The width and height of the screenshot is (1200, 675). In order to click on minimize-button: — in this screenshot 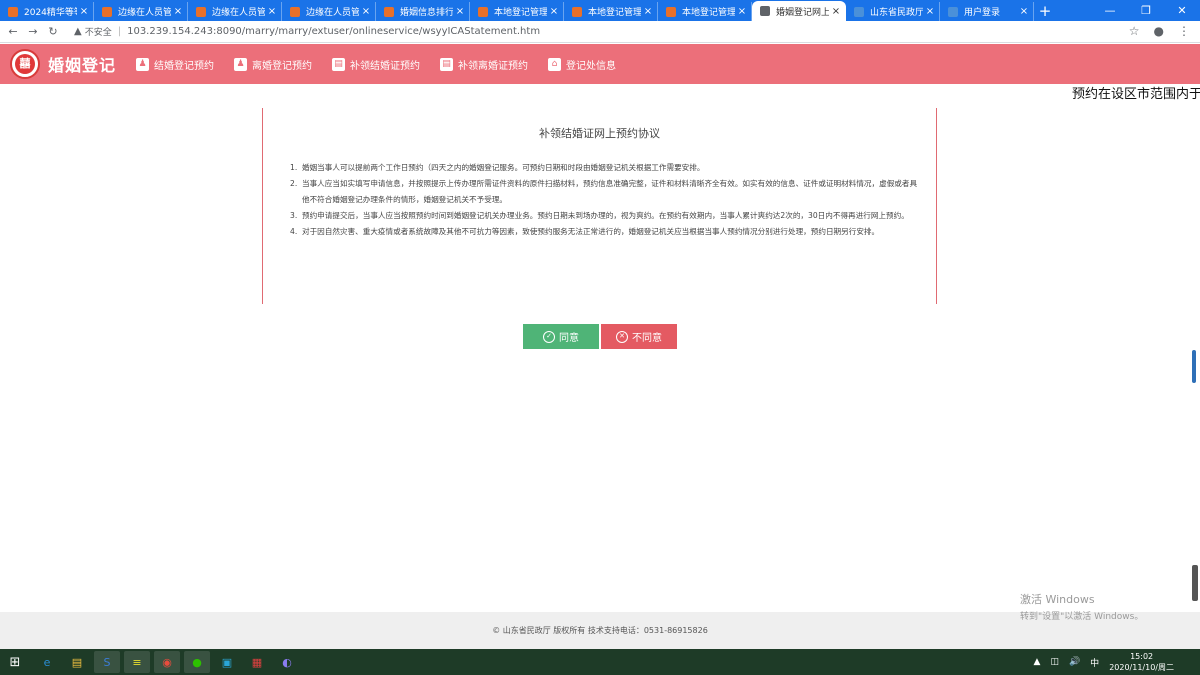, I will do `click(1110, 10)`.